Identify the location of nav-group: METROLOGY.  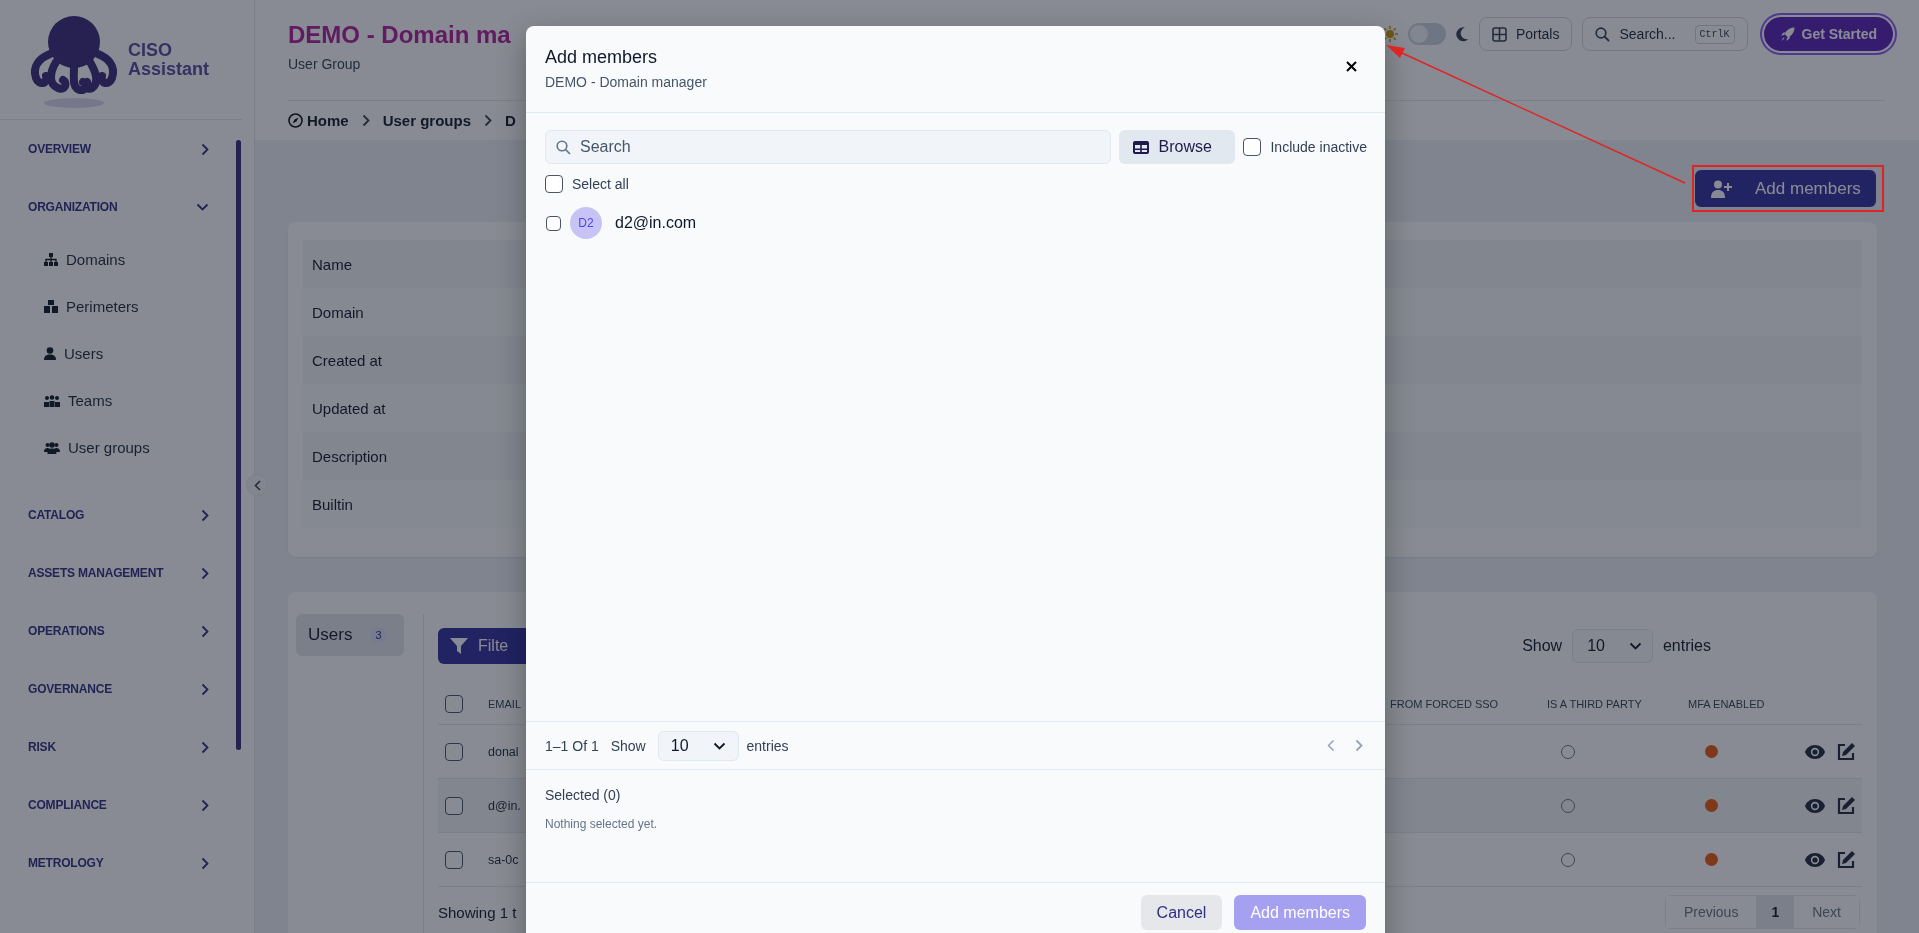
(118, 863).